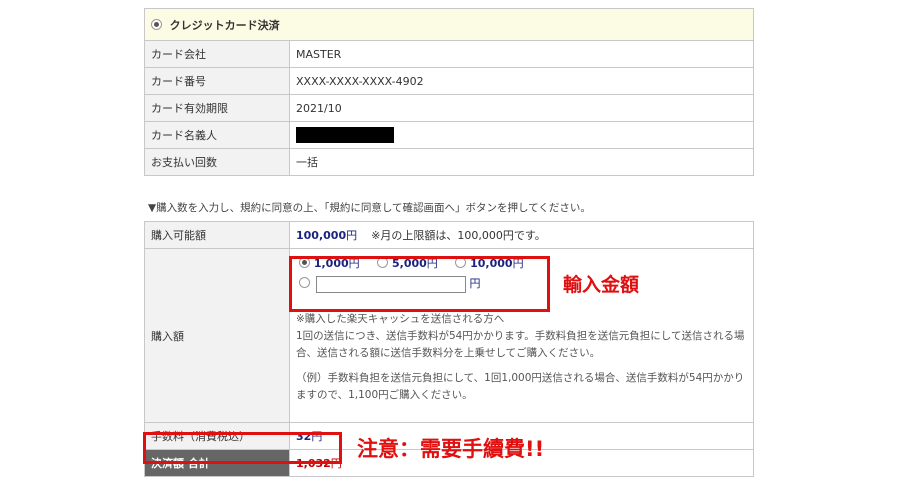 This screenshot has height=497, width=900. What do you see at coordinates (156, 24) in the screenshot?
I see `credit-card-radio` at bounding box center [156, 24].